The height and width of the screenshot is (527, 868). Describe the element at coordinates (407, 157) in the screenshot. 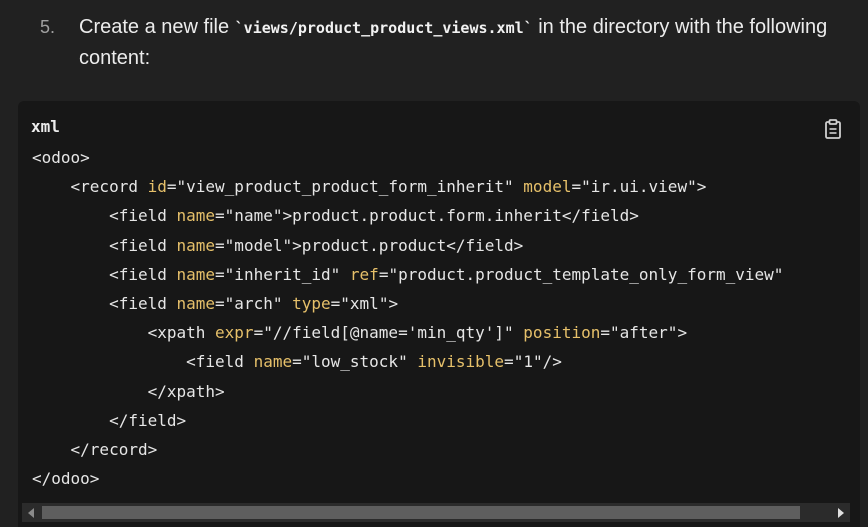

I see `code-line: <odoo>` at that location.